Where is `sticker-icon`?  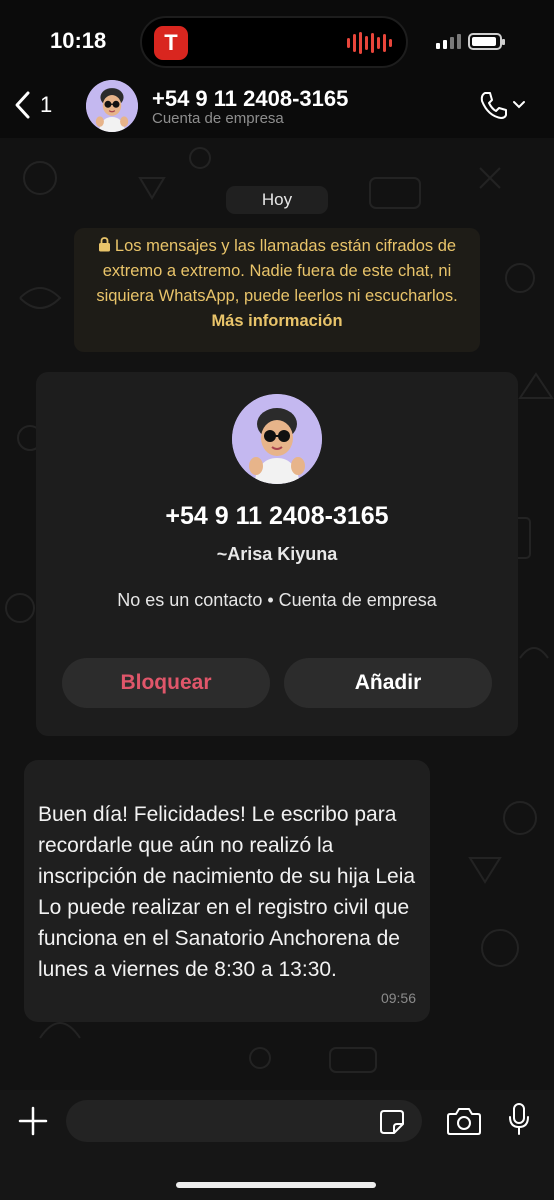 sticker-icon is located at coordinates (392, 1122).